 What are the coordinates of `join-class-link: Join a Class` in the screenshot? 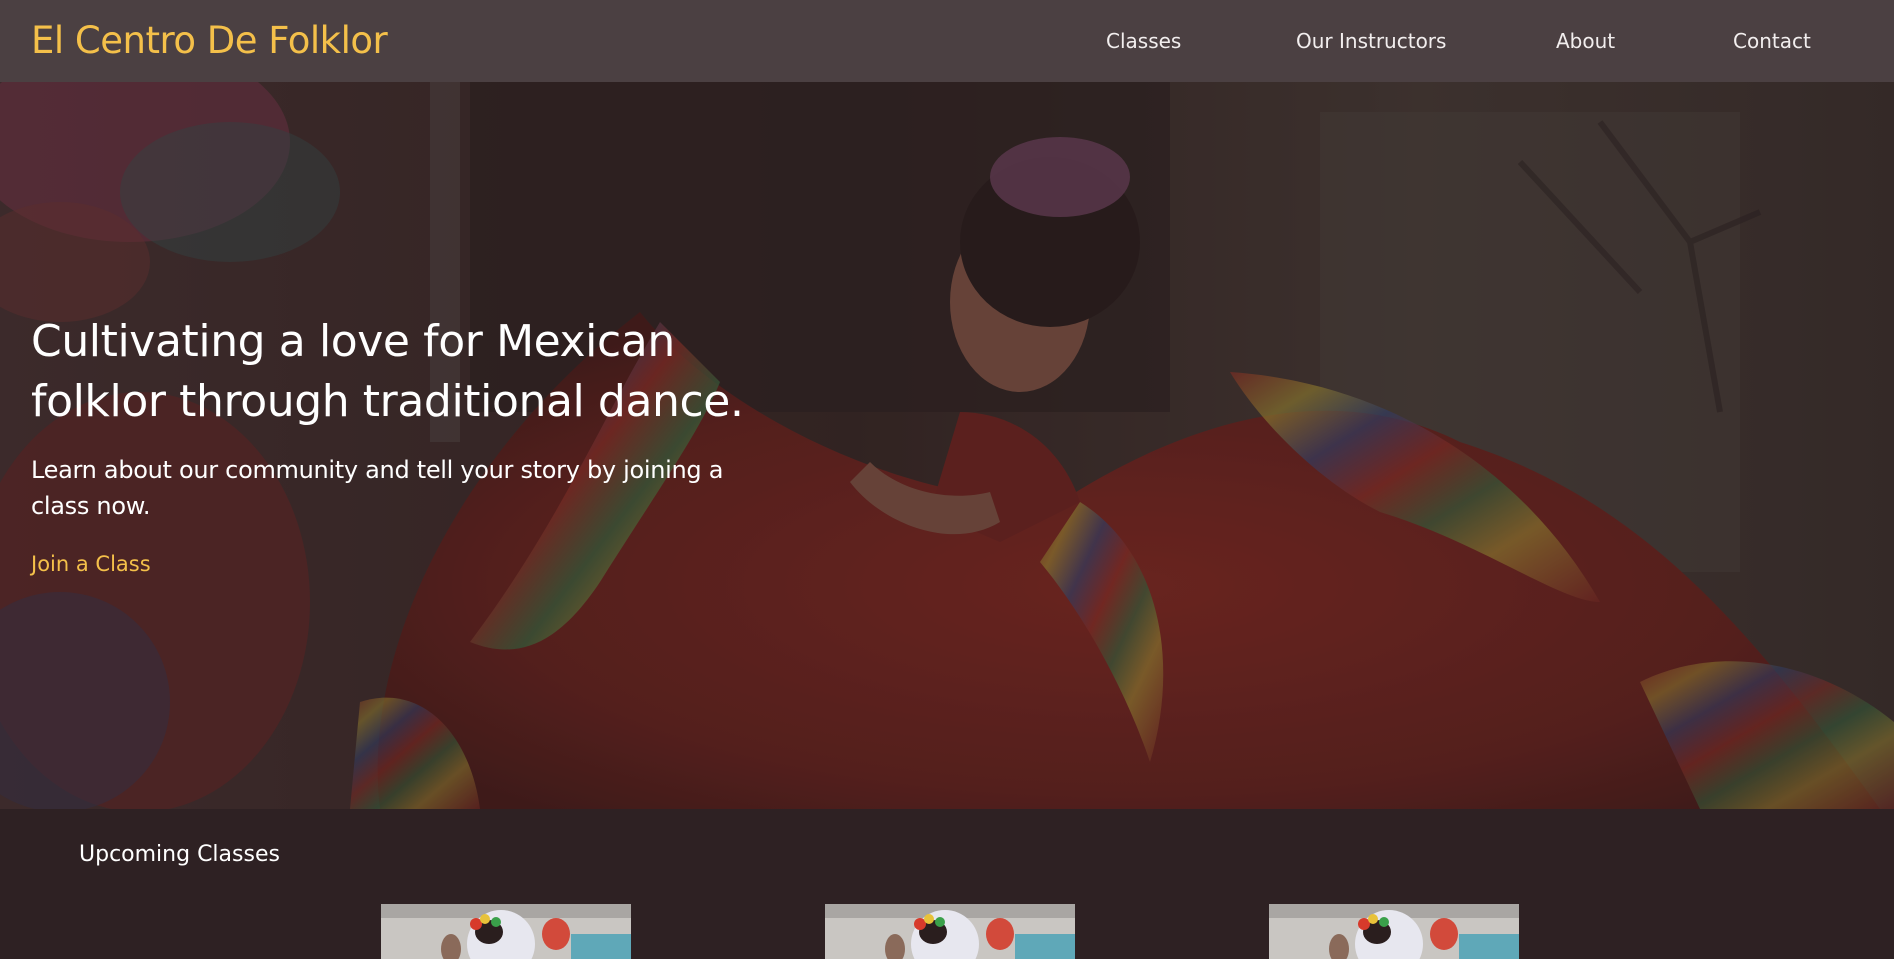 It's located at (91, 564).